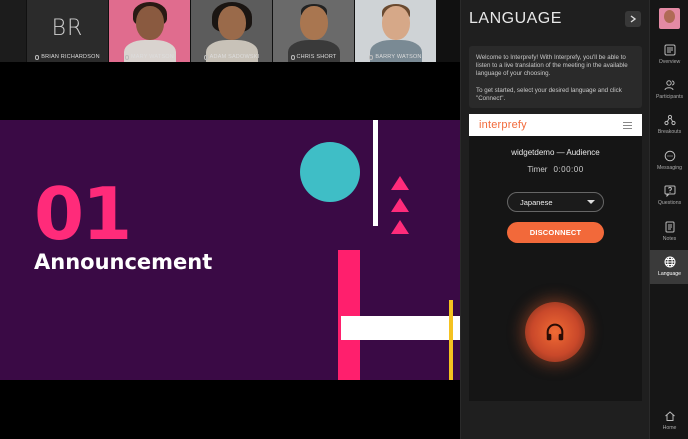  I want to click on participant-name: BRIAN RICHARDSON, so click(67, 57).